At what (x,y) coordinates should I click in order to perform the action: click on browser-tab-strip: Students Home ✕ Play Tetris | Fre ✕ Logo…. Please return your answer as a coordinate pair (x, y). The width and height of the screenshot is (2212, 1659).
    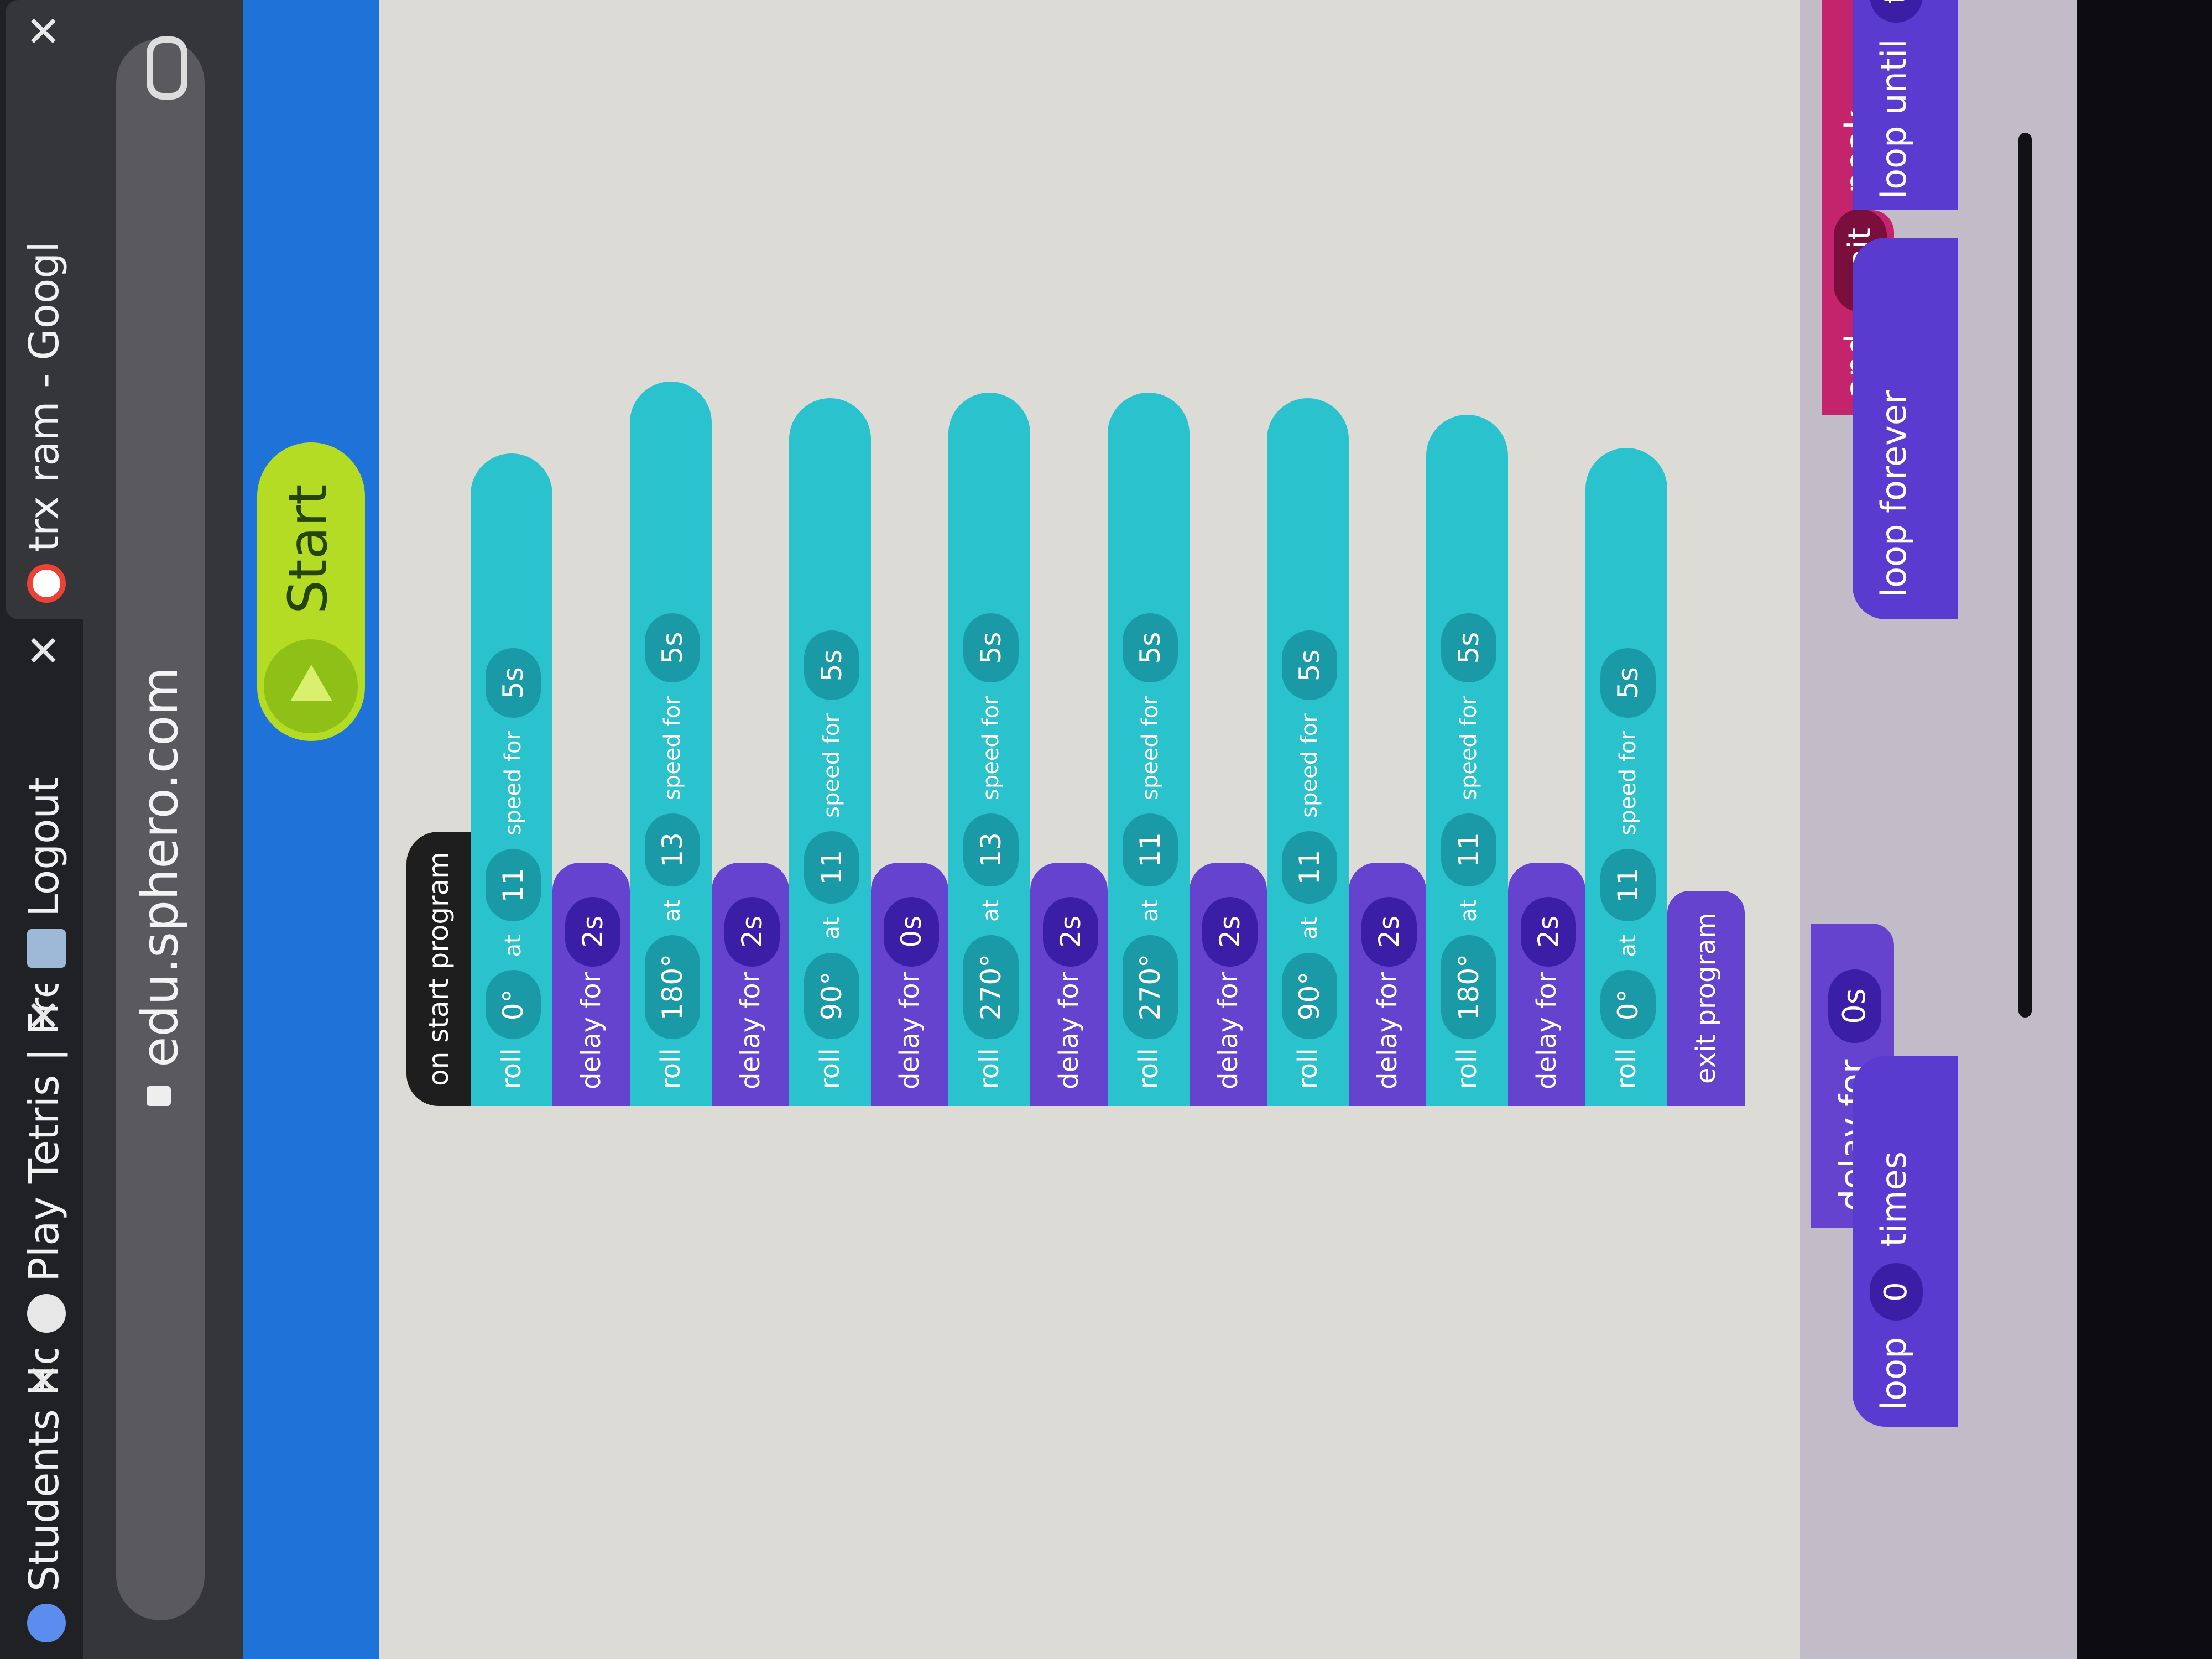
    Looking at the image, I should click on (42, 830).